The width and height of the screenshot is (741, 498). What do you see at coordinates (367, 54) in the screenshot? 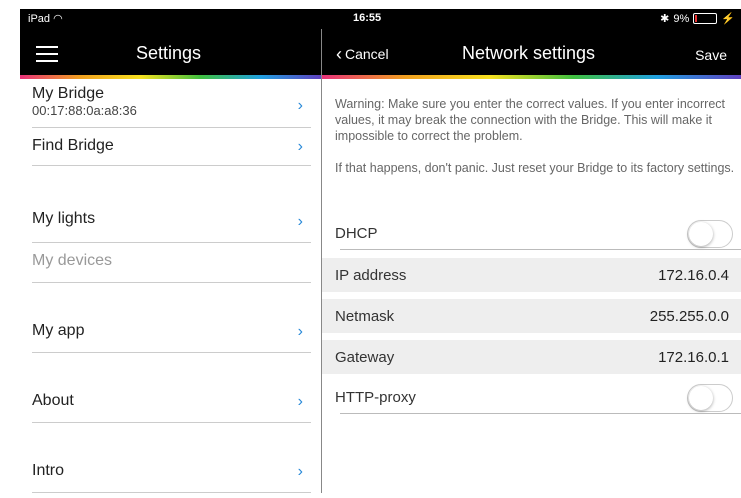
I see `cancel-label: Cancel` at bounding box center [367, 54].